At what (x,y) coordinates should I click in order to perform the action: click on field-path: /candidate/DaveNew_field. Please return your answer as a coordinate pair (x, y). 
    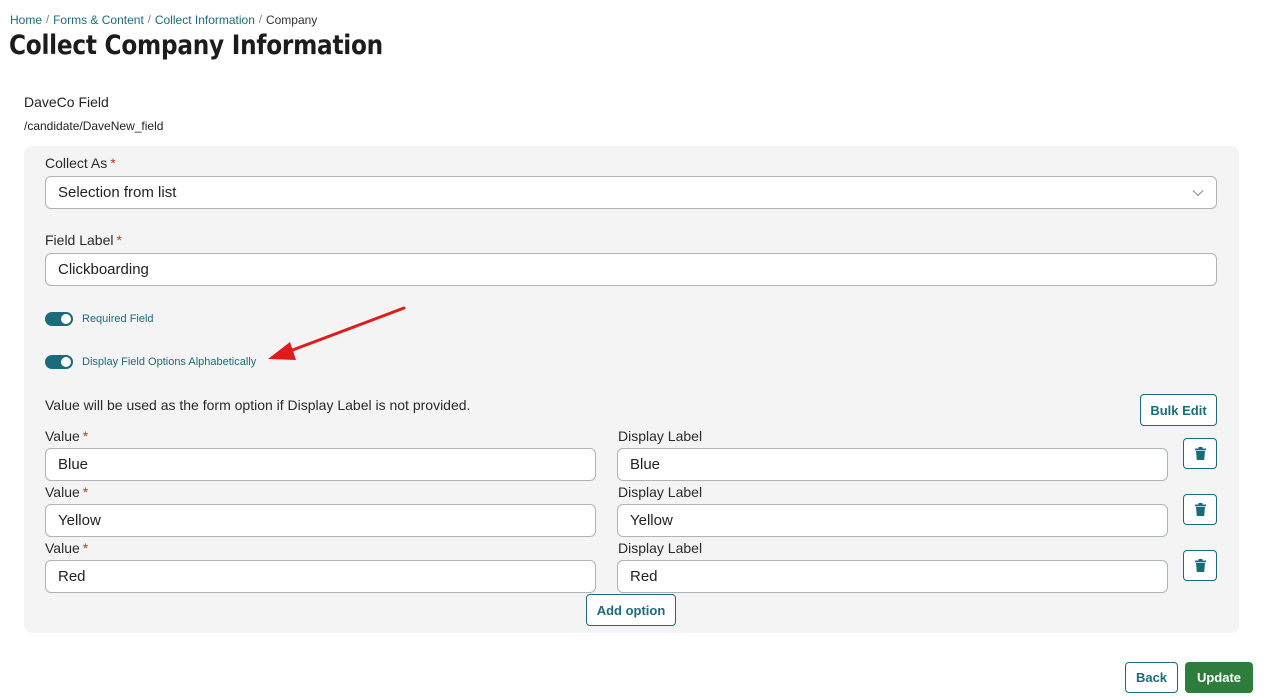
    Looking at the image, I should click on (94, 126).